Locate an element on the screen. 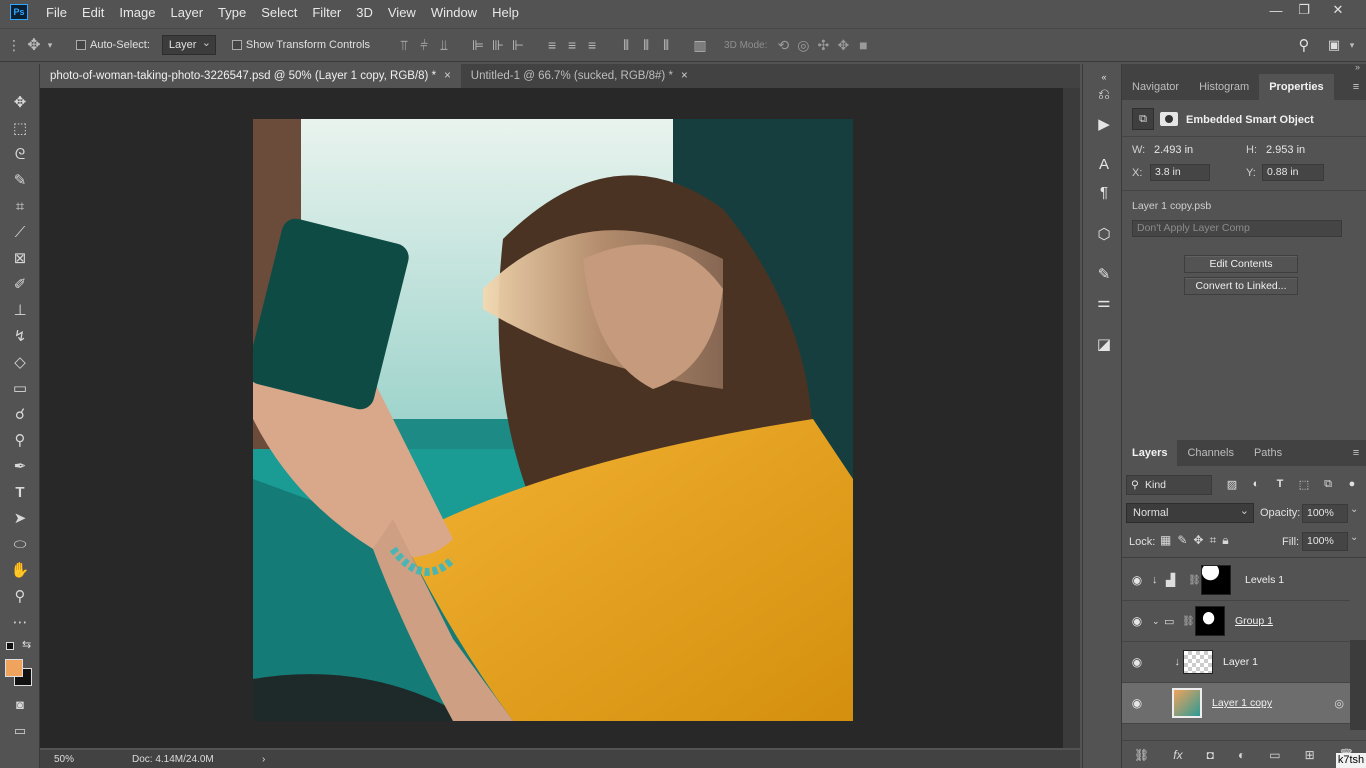  new-group-icon: ▭ is located at coordinates (1274, 755).